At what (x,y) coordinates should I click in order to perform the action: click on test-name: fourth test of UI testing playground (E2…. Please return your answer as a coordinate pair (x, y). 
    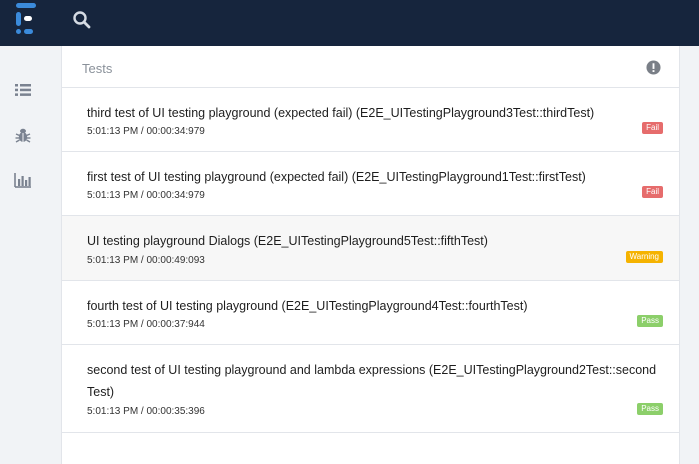
    Looking at the image, I should click on (307, 306).